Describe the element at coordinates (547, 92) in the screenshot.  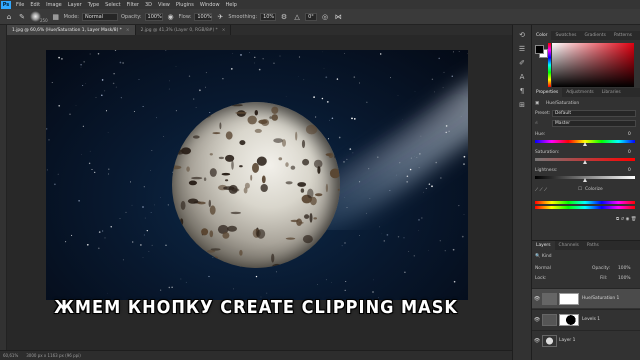
I see `tab-properties: Properties` at that location.